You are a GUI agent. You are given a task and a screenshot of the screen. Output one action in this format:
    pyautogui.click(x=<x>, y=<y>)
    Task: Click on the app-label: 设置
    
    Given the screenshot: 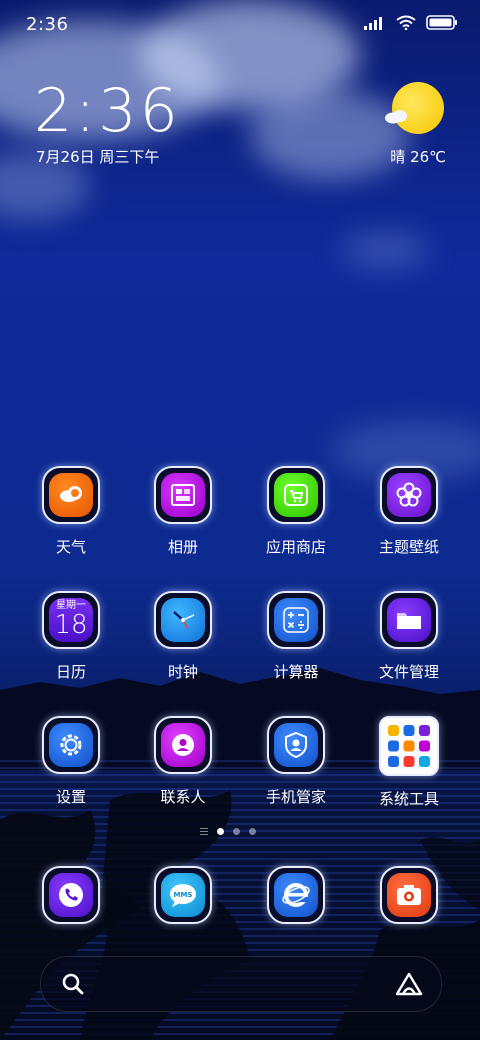 What is the action you would take?
    pyautogui.click(x=70, y=797)
    